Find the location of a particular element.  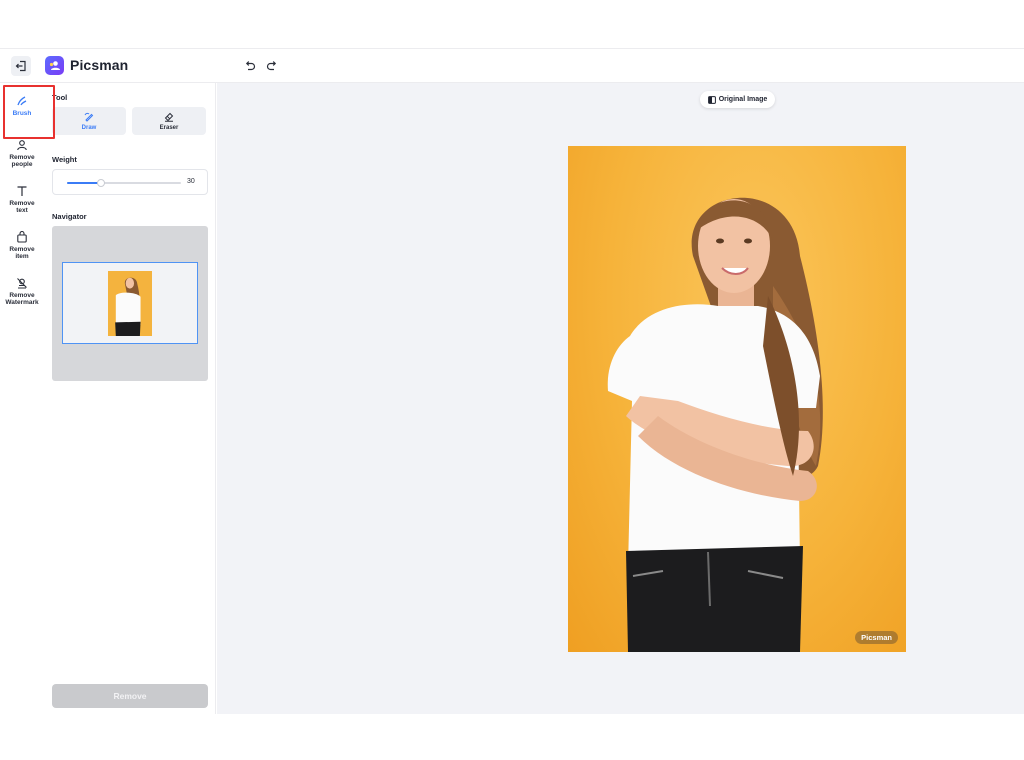

eraser-icon is located at coordinates (169, 117).